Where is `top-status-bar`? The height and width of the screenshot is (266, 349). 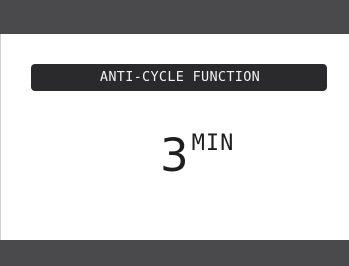
top-status-bar is located at coordinates (174, 17).